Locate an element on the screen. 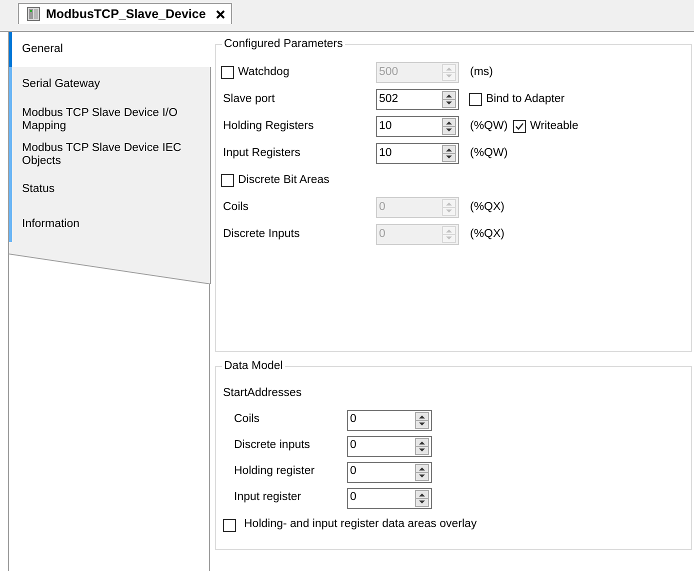 The width and height of the screenshot is (694, 571). editor-tab: ModbusTCP_Slave_Device is located at coordinates (125, 13).